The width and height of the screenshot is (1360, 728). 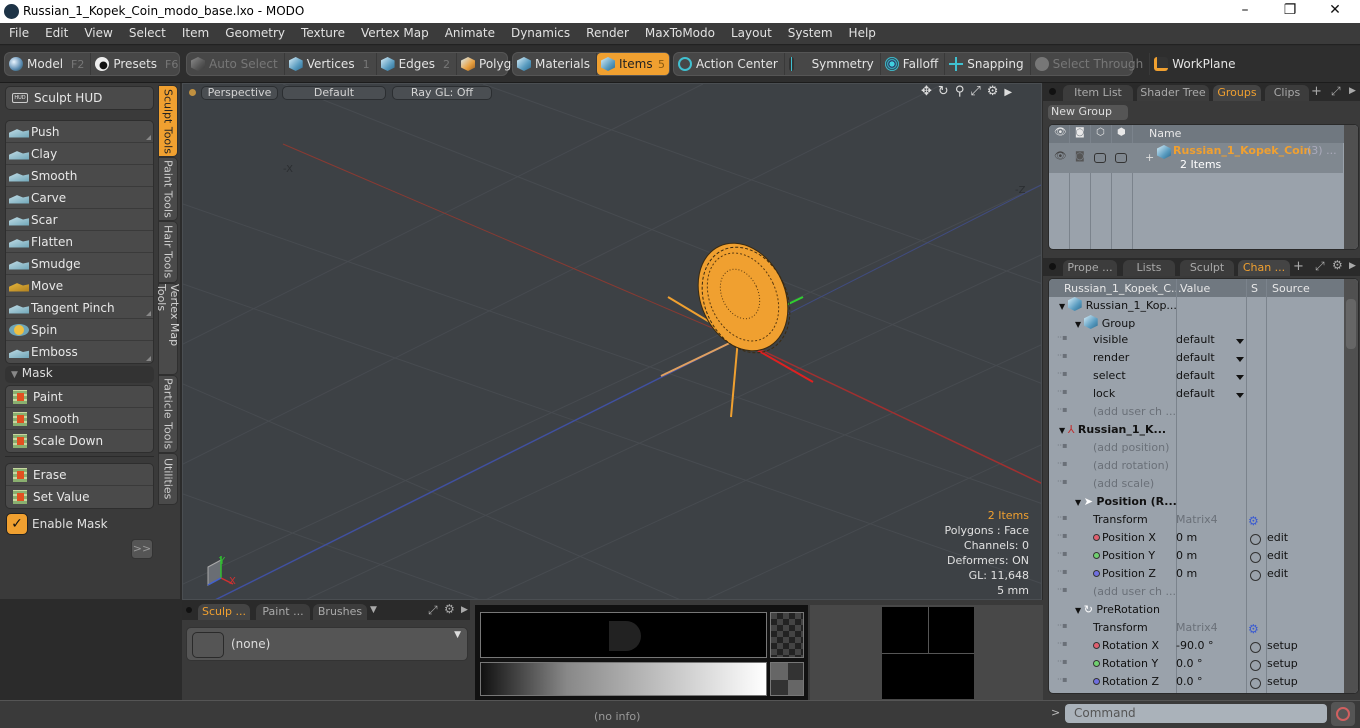 What do you see at coordinates (168, 479) in the screenshot?
I see `tab-utilities: Utilities` at bounding box center [168, 479].